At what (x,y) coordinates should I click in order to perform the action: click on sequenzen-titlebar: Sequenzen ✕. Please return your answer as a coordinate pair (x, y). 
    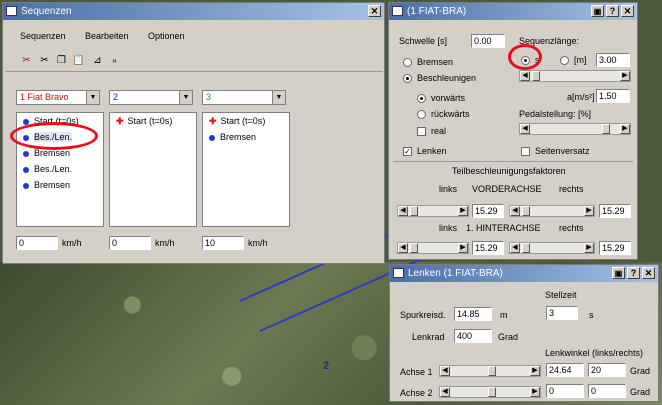
    Looking at the image, I should click on (193, 11).